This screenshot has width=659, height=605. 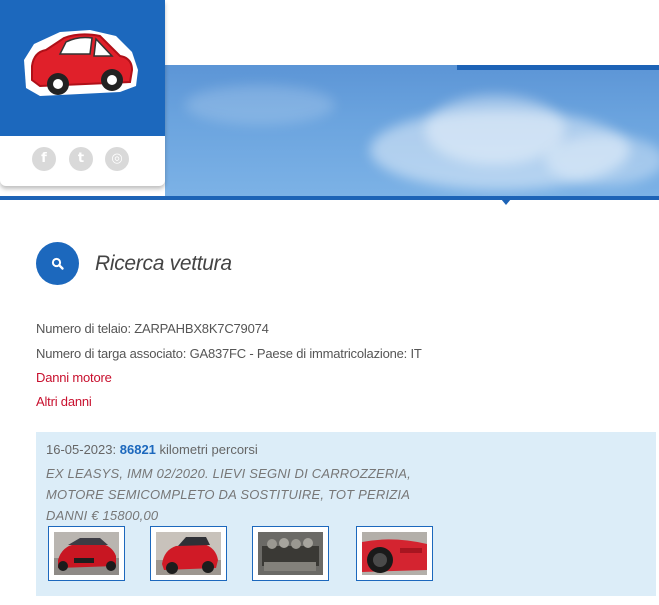 I want to click on other-damage-link: Altri danni, so click(x=64, y=401).